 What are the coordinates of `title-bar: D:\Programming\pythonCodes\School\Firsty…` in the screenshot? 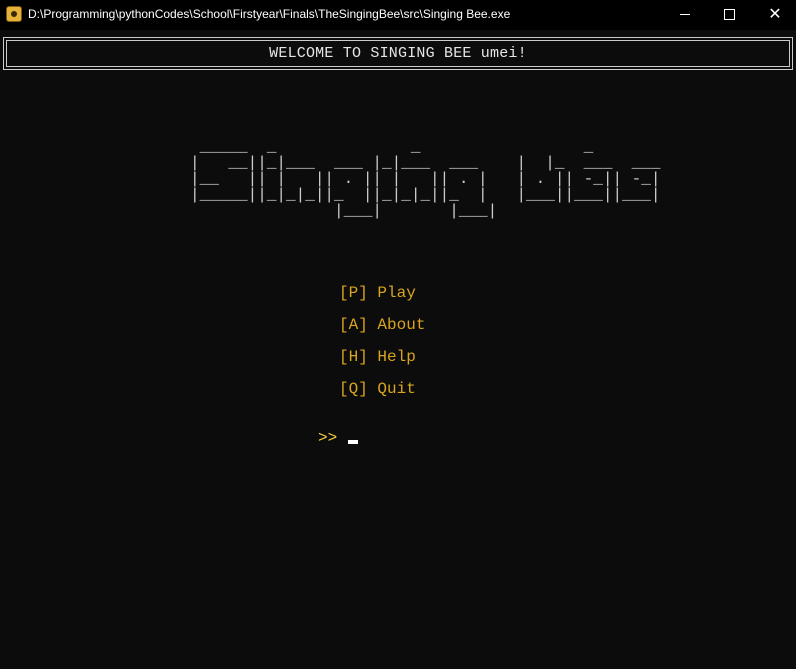 It's located at (398, 15).